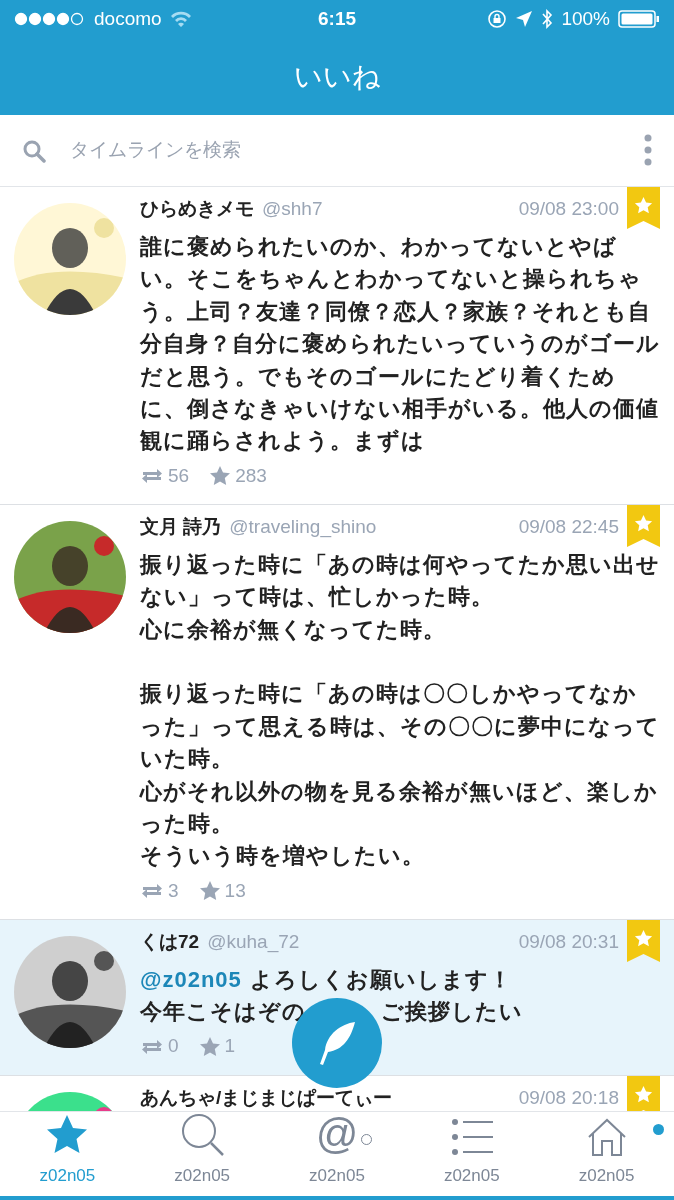 Image resolution: width=674 pixels, height=1200 pixels. What do you see at coordinates (648, 150) in the screenshot?
I see `more-options-icon` at bounding box center [648, 150].